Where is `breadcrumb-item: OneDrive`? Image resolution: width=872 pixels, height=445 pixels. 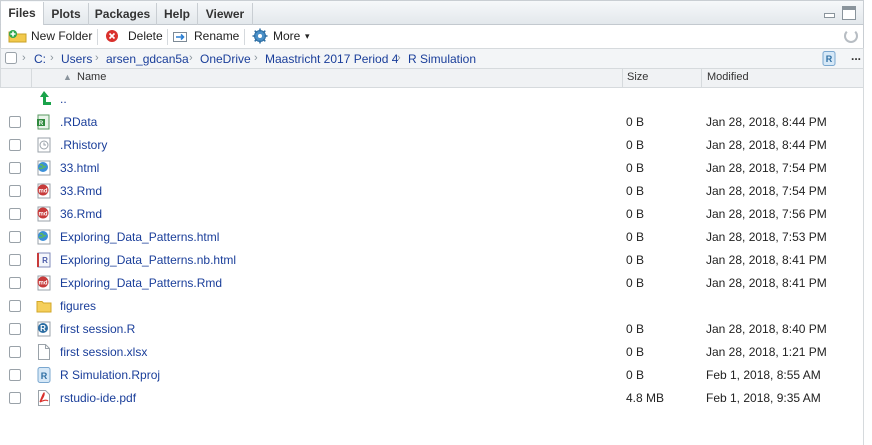 breadcrumb-item: OneDrive is located at coordinates (225, 59).